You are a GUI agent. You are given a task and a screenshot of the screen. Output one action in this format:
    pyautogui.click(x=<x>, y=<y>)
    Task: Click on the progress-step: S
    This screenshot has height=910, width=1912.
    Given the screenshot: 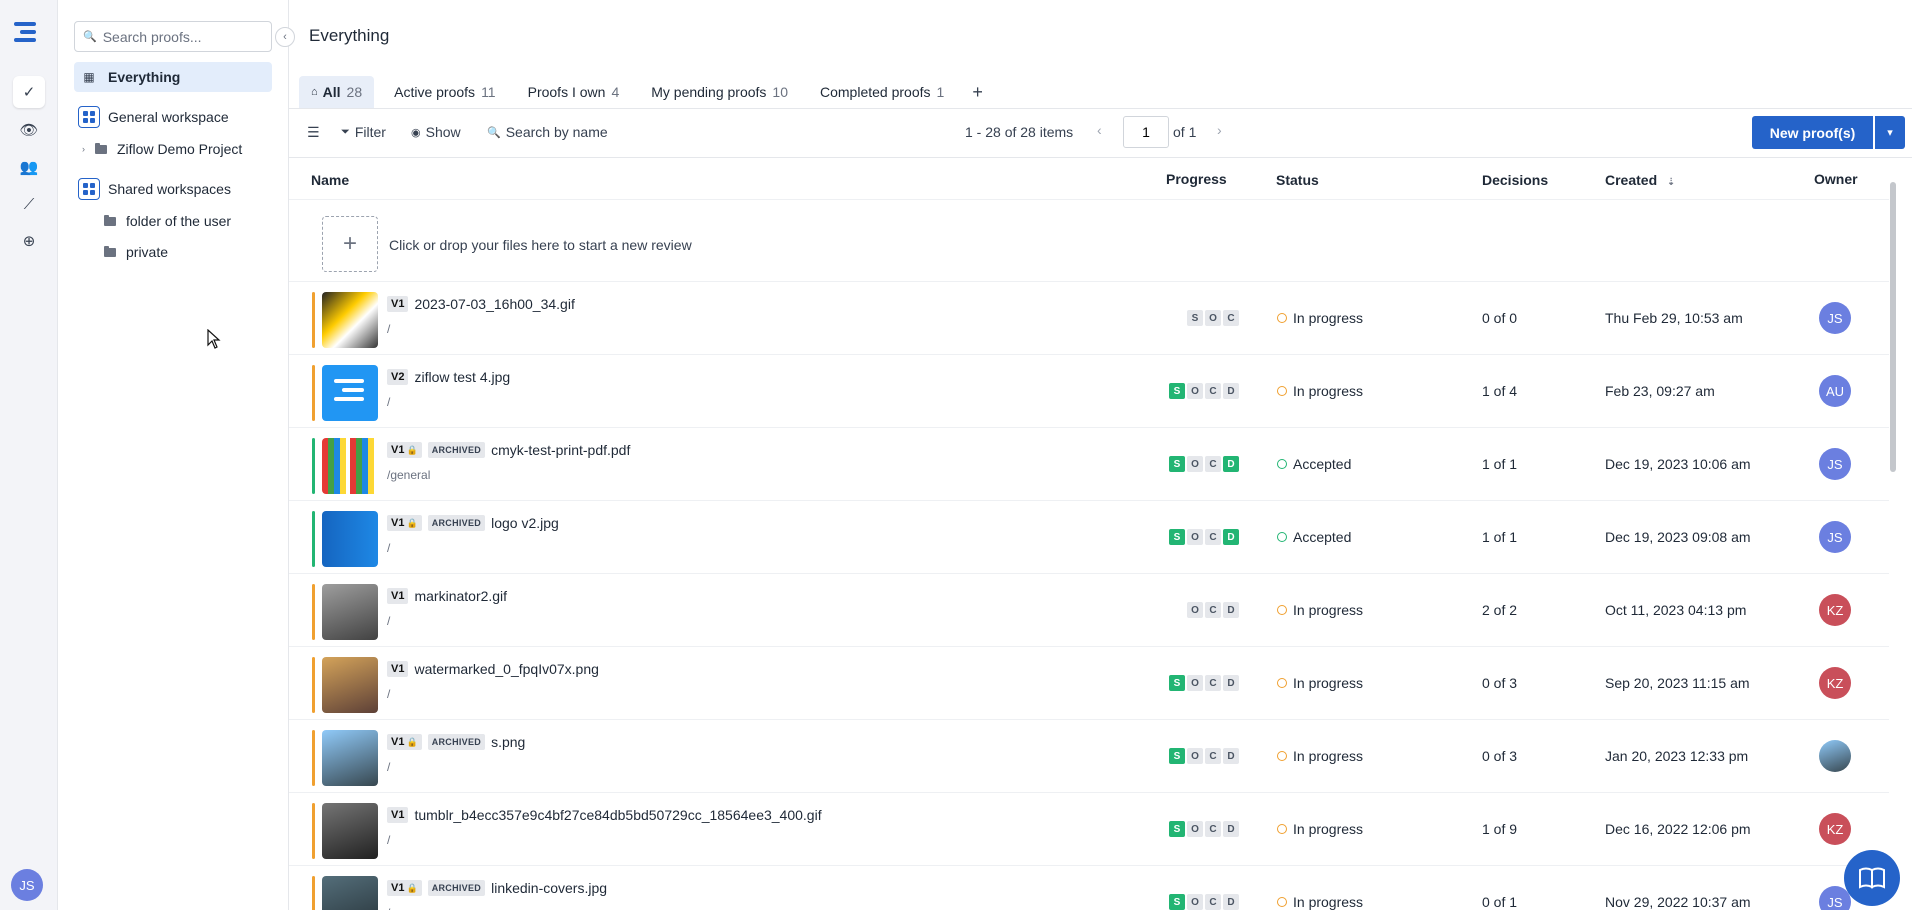 What is the action you would take?
    pyautogui.click(x=1177, y=683)
    